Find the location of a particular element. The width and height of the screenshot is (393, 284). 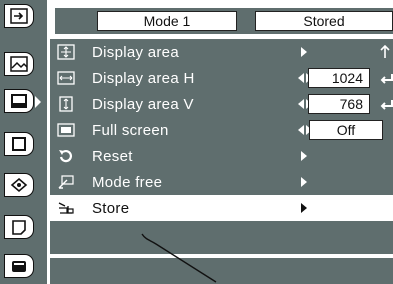

info-tab is located at coordinates (19, 227).